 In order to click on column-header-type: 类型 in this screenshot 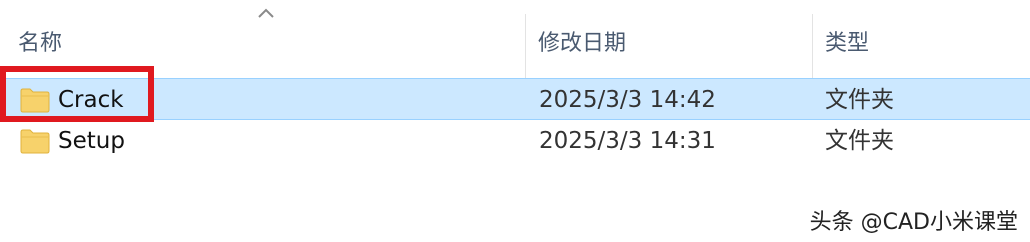, I will do `click(921, 39)`.